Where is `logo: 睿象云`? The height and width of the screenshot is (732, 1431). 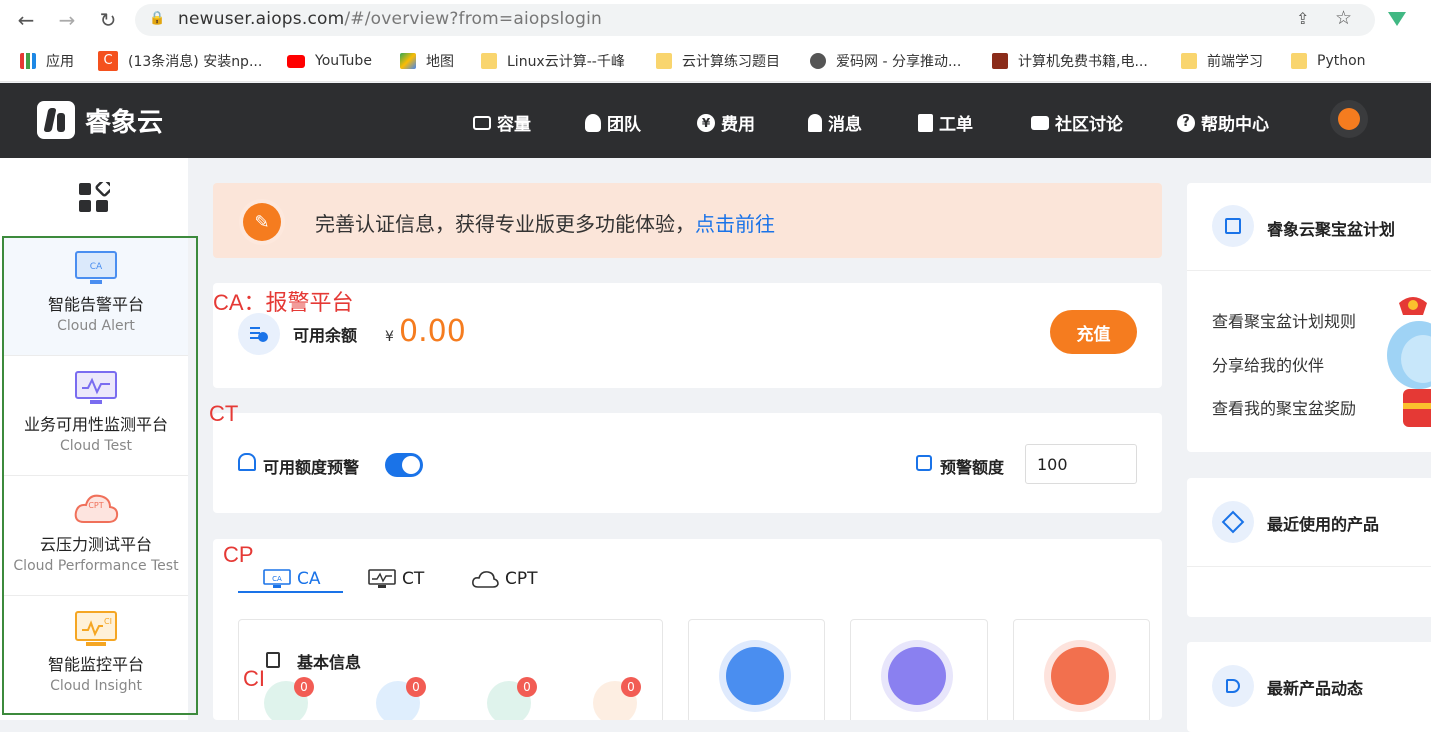 logo: 睿象云 is located at coordinates (100, 120).